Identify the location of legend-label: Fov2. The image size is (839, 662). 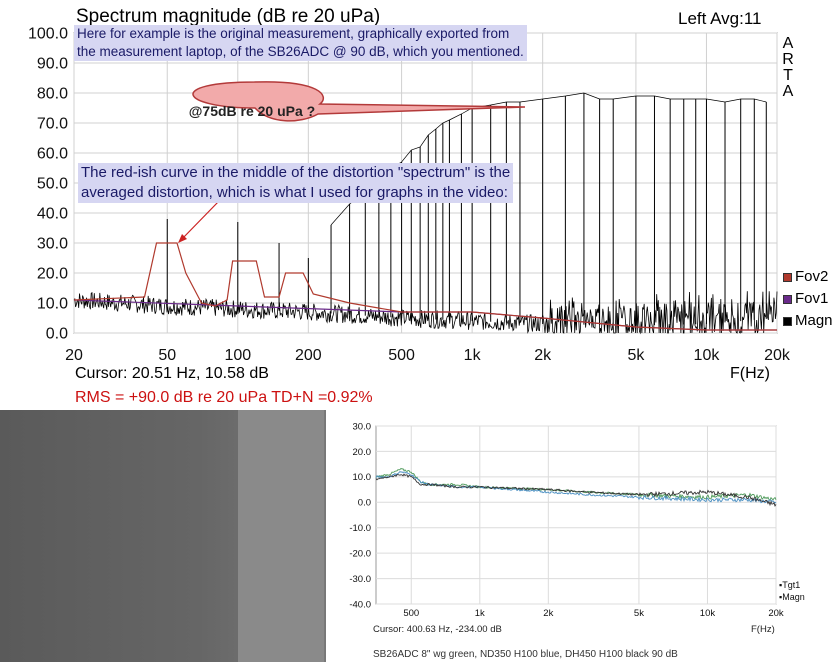
(812, 276).